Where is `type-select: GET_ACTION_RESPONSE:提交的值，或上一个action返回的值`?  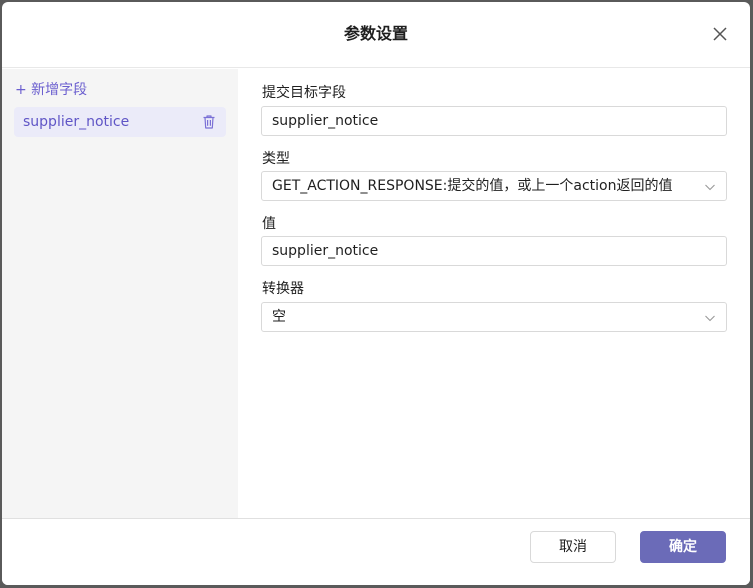 type-select: GET_ACTION_RESPONSE:提交的值，或上一个action返回的值 is located at coordinates (494, 186).